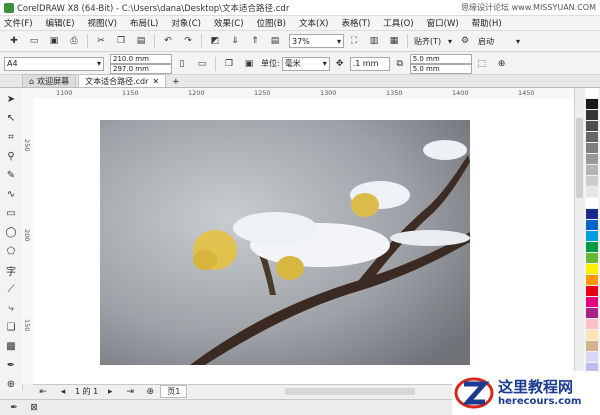 The width and height of the screenshot is (600, 415). What do you see at coordinates (398, 23) in the screenshot?
I see `menu-tools: 工具(O)` at bounding box center [398, 23].